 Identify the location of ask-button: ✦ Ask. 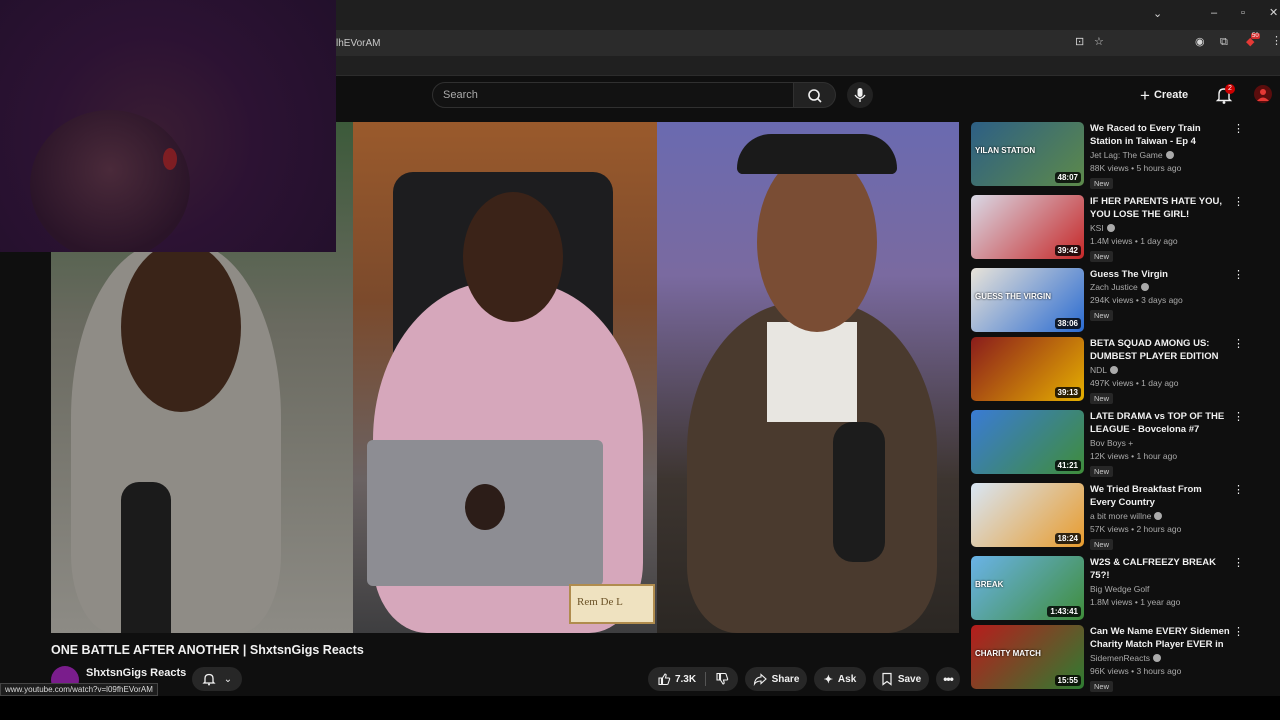
(840, 679).